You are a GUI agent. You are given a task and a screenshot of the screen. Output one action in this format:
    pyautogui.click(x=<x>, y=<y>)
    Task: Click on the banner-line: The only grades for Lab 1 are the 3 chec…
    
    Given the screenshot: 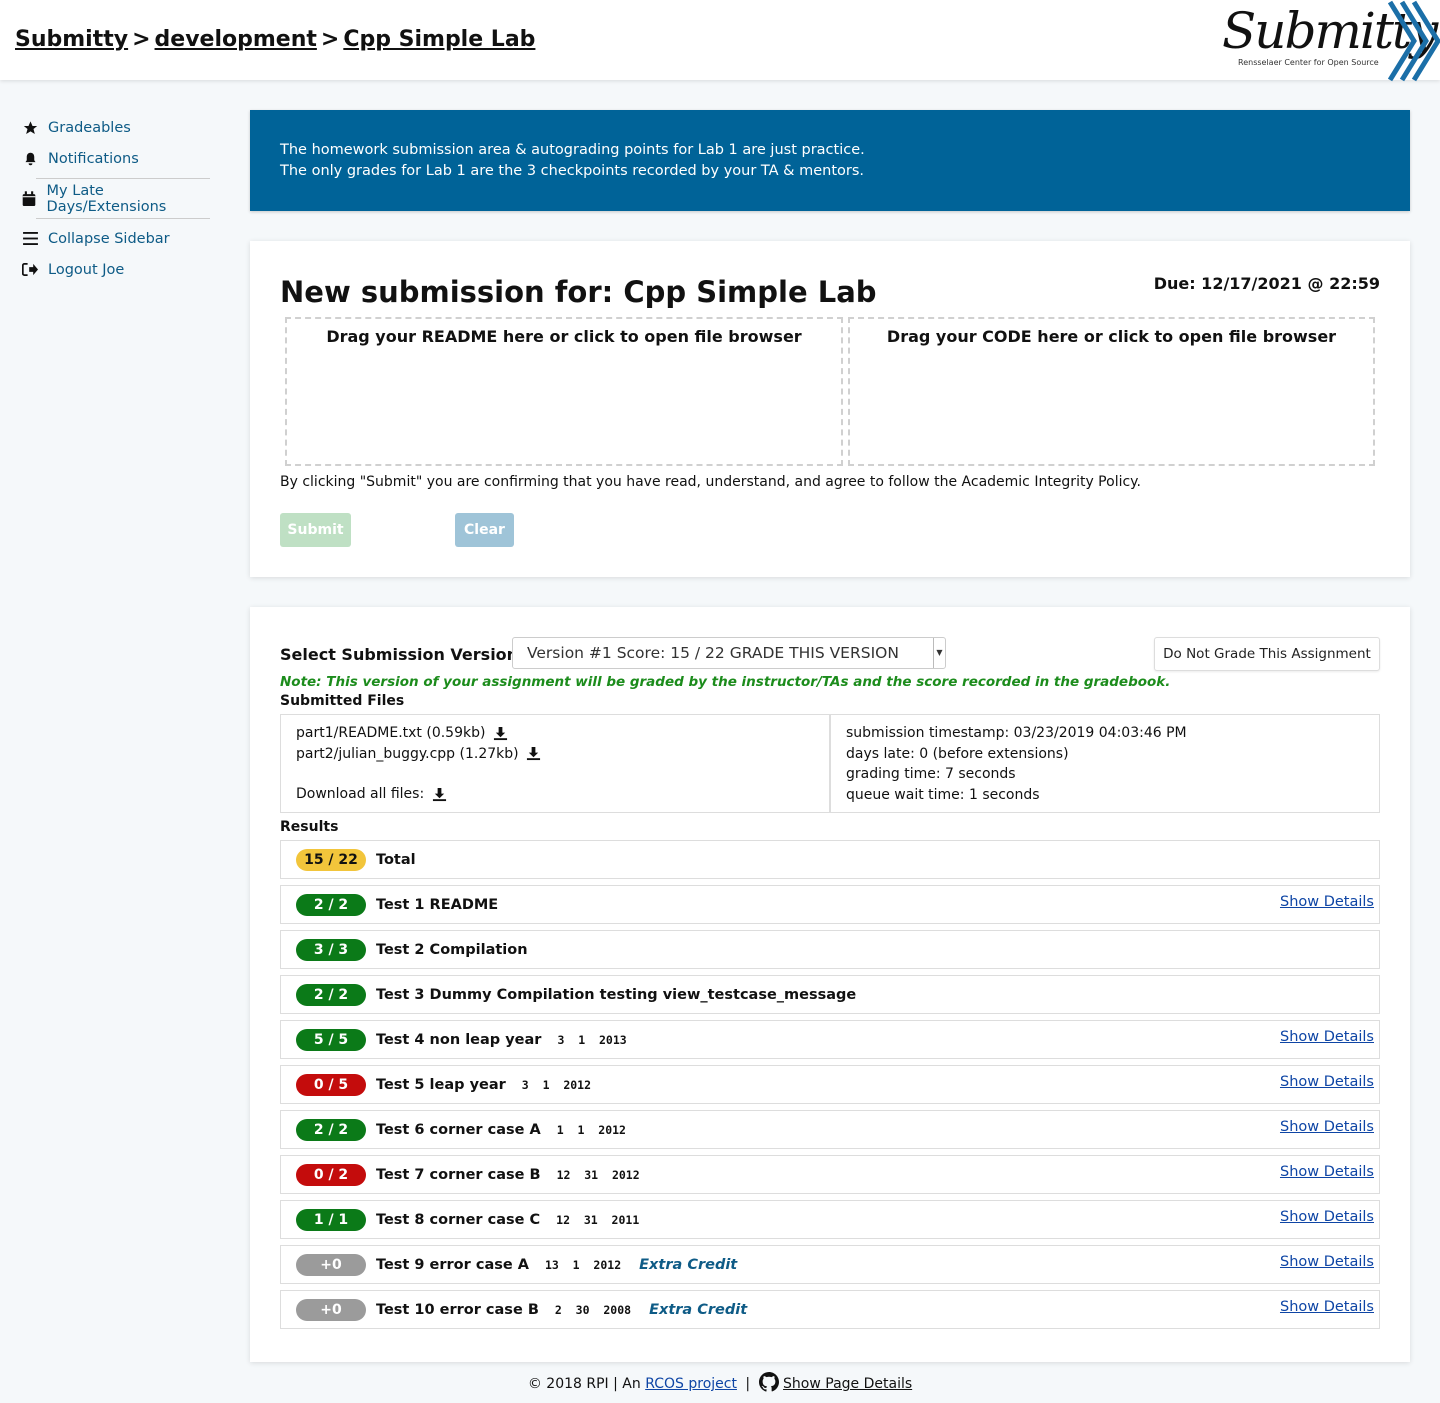 What is the action you would take?
    pyautogui.click(x=572, y=171)
    